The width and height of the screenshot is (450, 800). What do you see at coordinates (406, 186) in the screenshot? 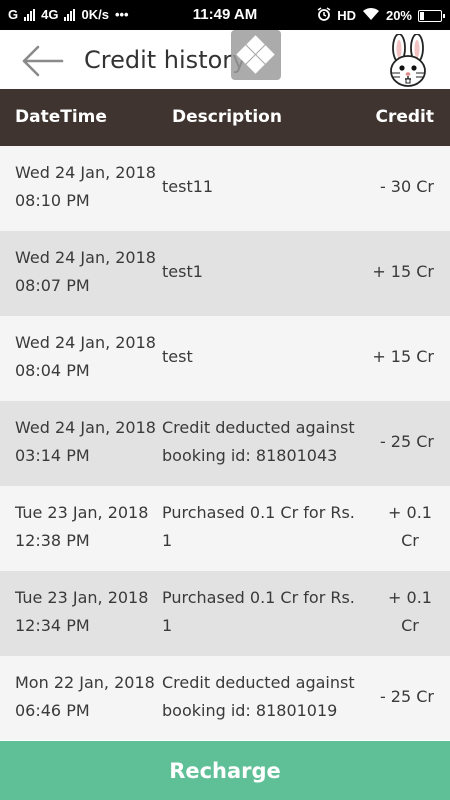
I see `row-credit-line: - 30 Cr` at bounding box center [406, 186].